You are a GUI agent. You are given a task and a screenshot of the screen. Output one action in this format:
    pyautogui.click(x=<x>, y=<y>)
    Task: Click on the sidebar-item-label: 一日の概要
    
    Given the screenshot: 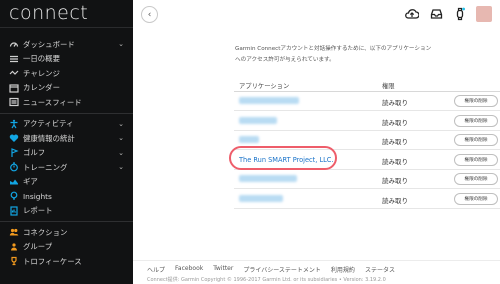 What is the action you would take?
    pyautogui.click(x=41, y=59)
    